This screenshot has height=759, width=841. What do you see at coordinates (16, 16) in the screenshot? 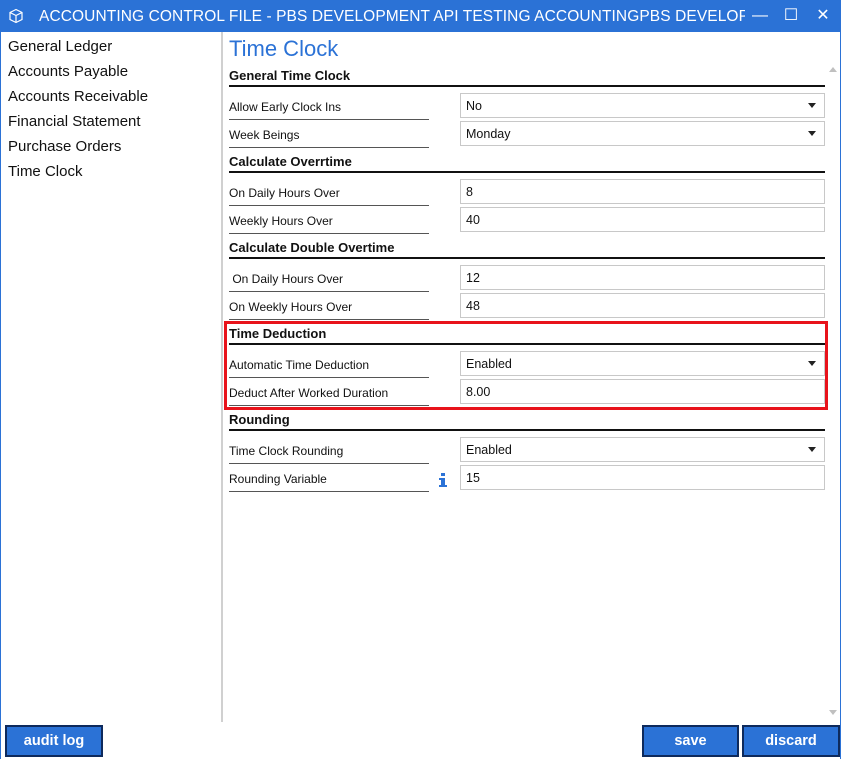
I see `cube-icon` at bounding box center [16, 16].